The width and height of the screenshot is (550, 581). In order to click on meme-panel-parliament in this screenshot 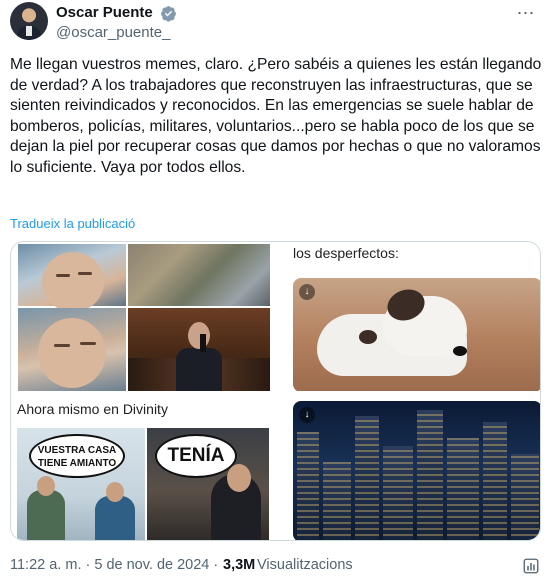, I will do `click(199, 349)`.